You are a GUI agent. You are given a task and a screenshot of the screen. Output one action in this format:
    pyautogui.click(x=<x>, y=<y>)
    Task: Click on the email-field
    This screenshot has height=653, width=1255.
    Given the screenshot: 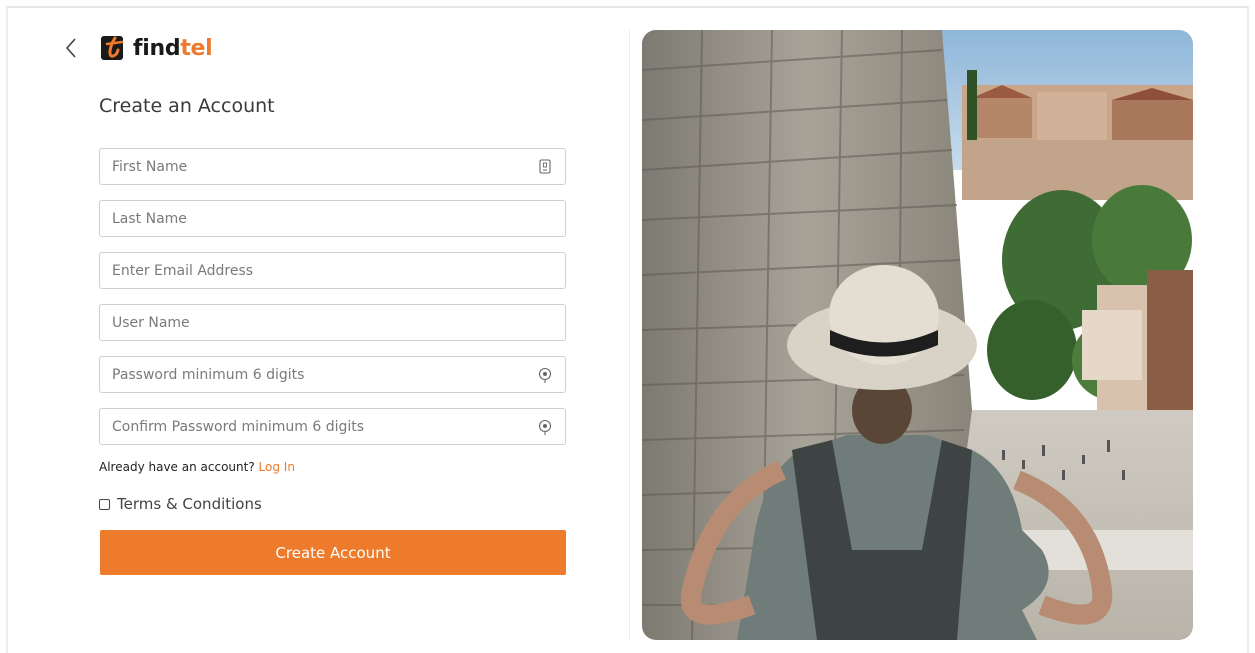 What is the action you would take?
    pyautogui.click(x=332, y=270)
    